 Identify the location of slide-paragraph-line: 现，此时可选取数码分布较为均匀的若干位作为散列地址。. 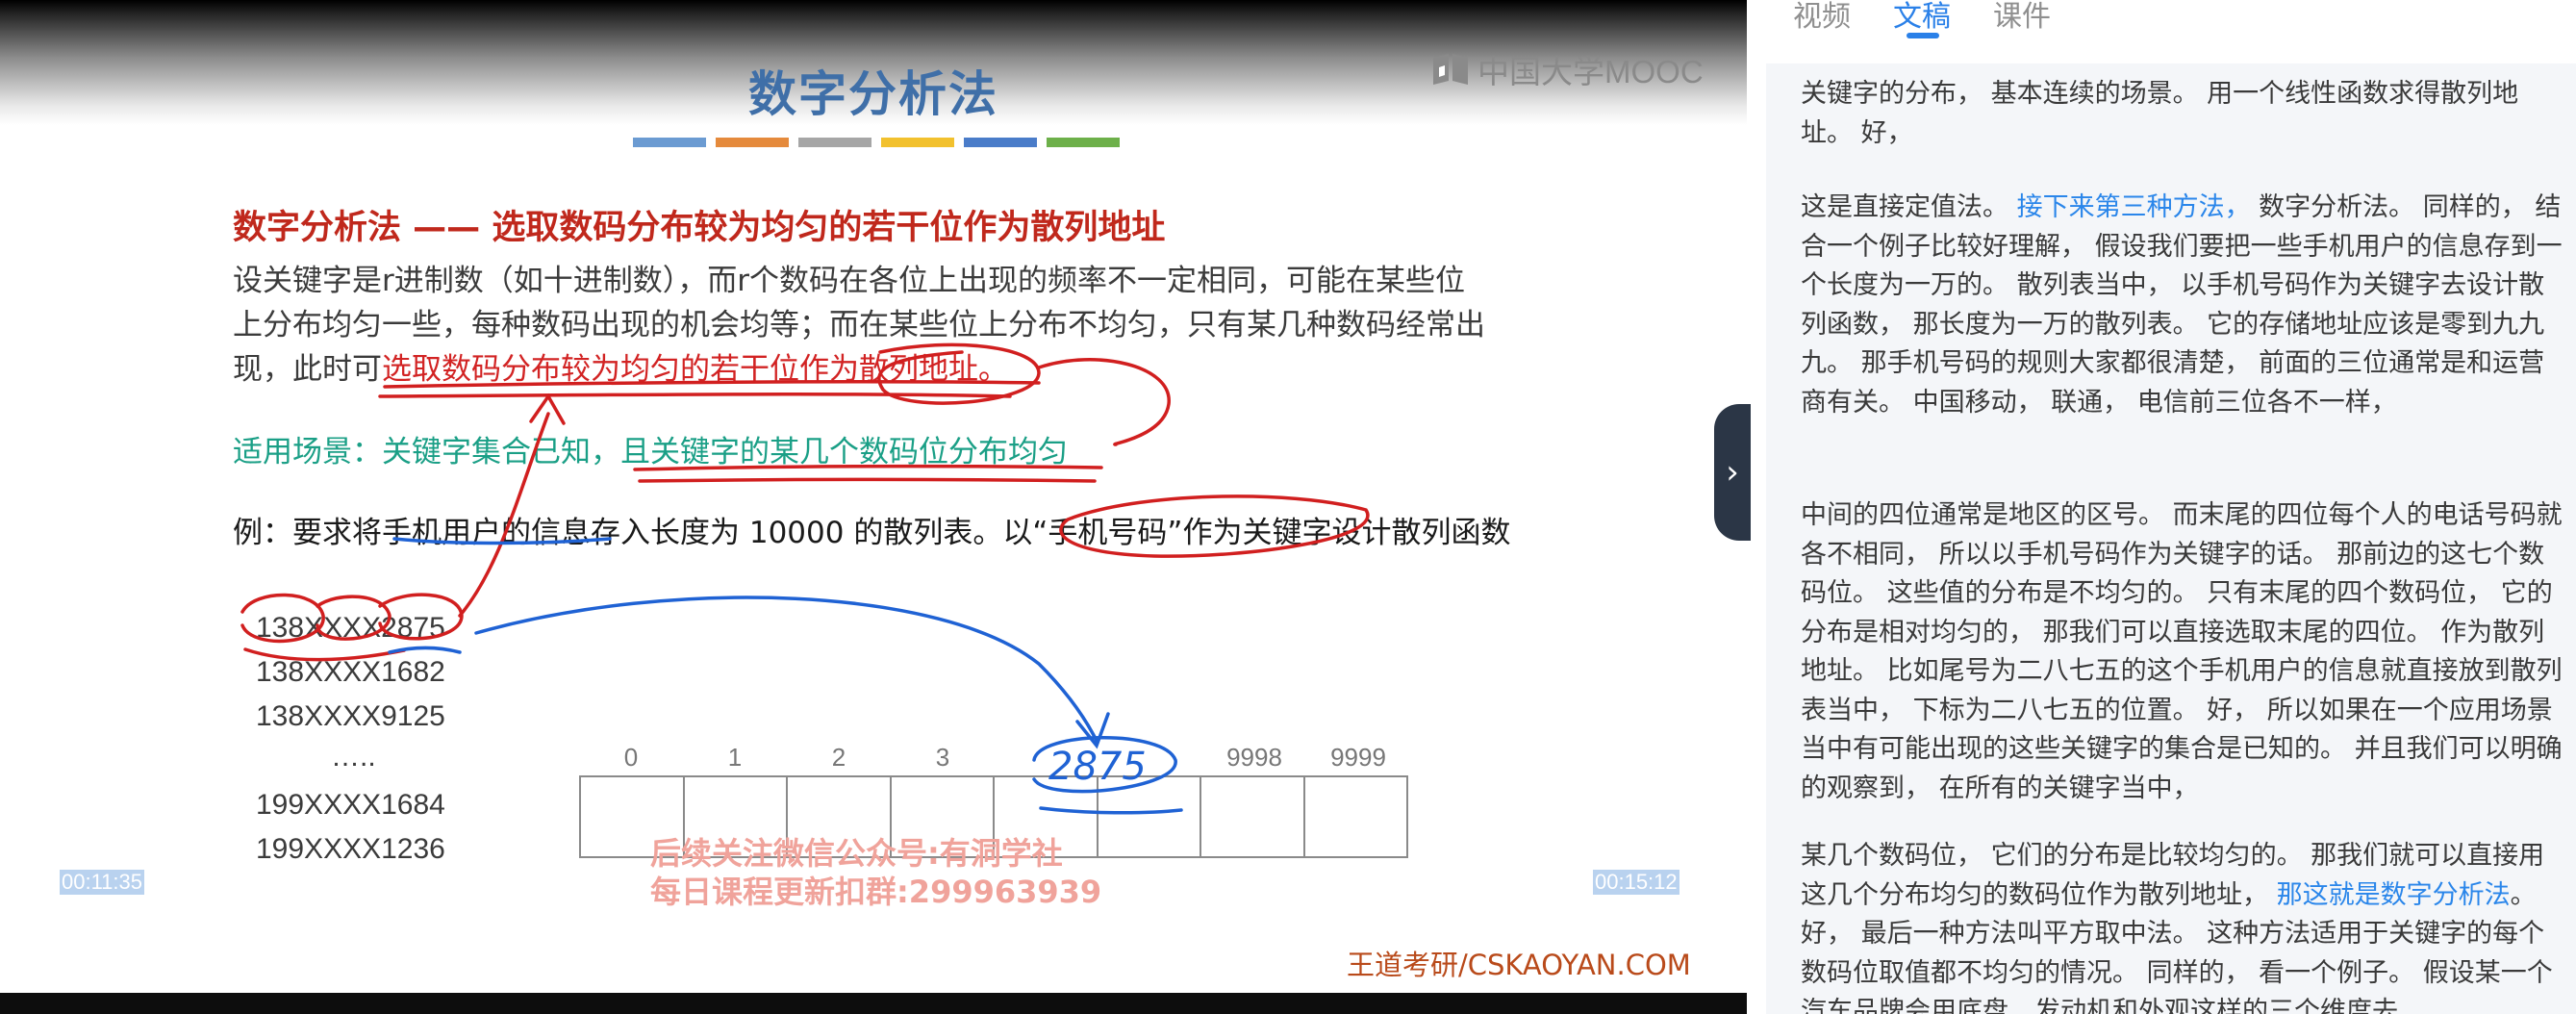
(620, 366).